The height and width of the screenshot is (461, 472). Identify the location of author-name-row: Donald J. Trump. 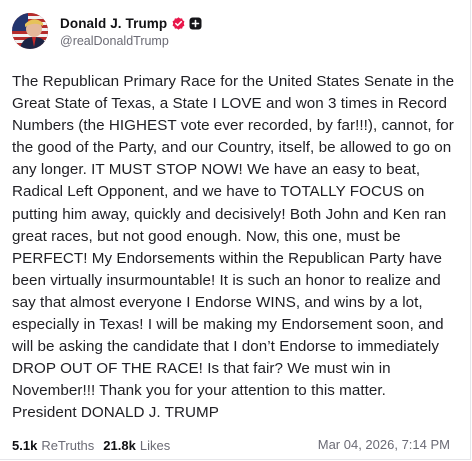
(131, 23).